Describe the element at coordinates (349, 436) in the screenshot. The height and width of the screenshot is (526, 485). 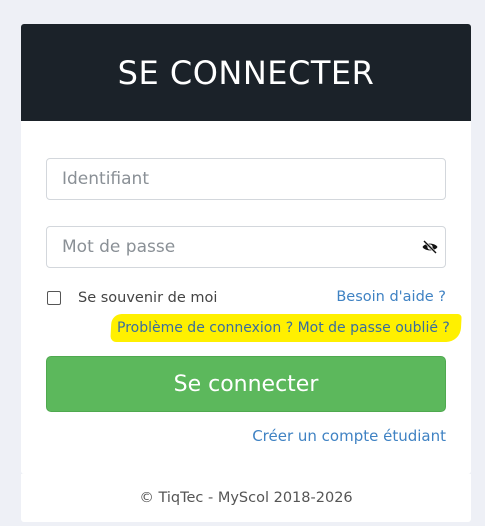
I see `create-account-link: Créer un compte étudiant` at that location.